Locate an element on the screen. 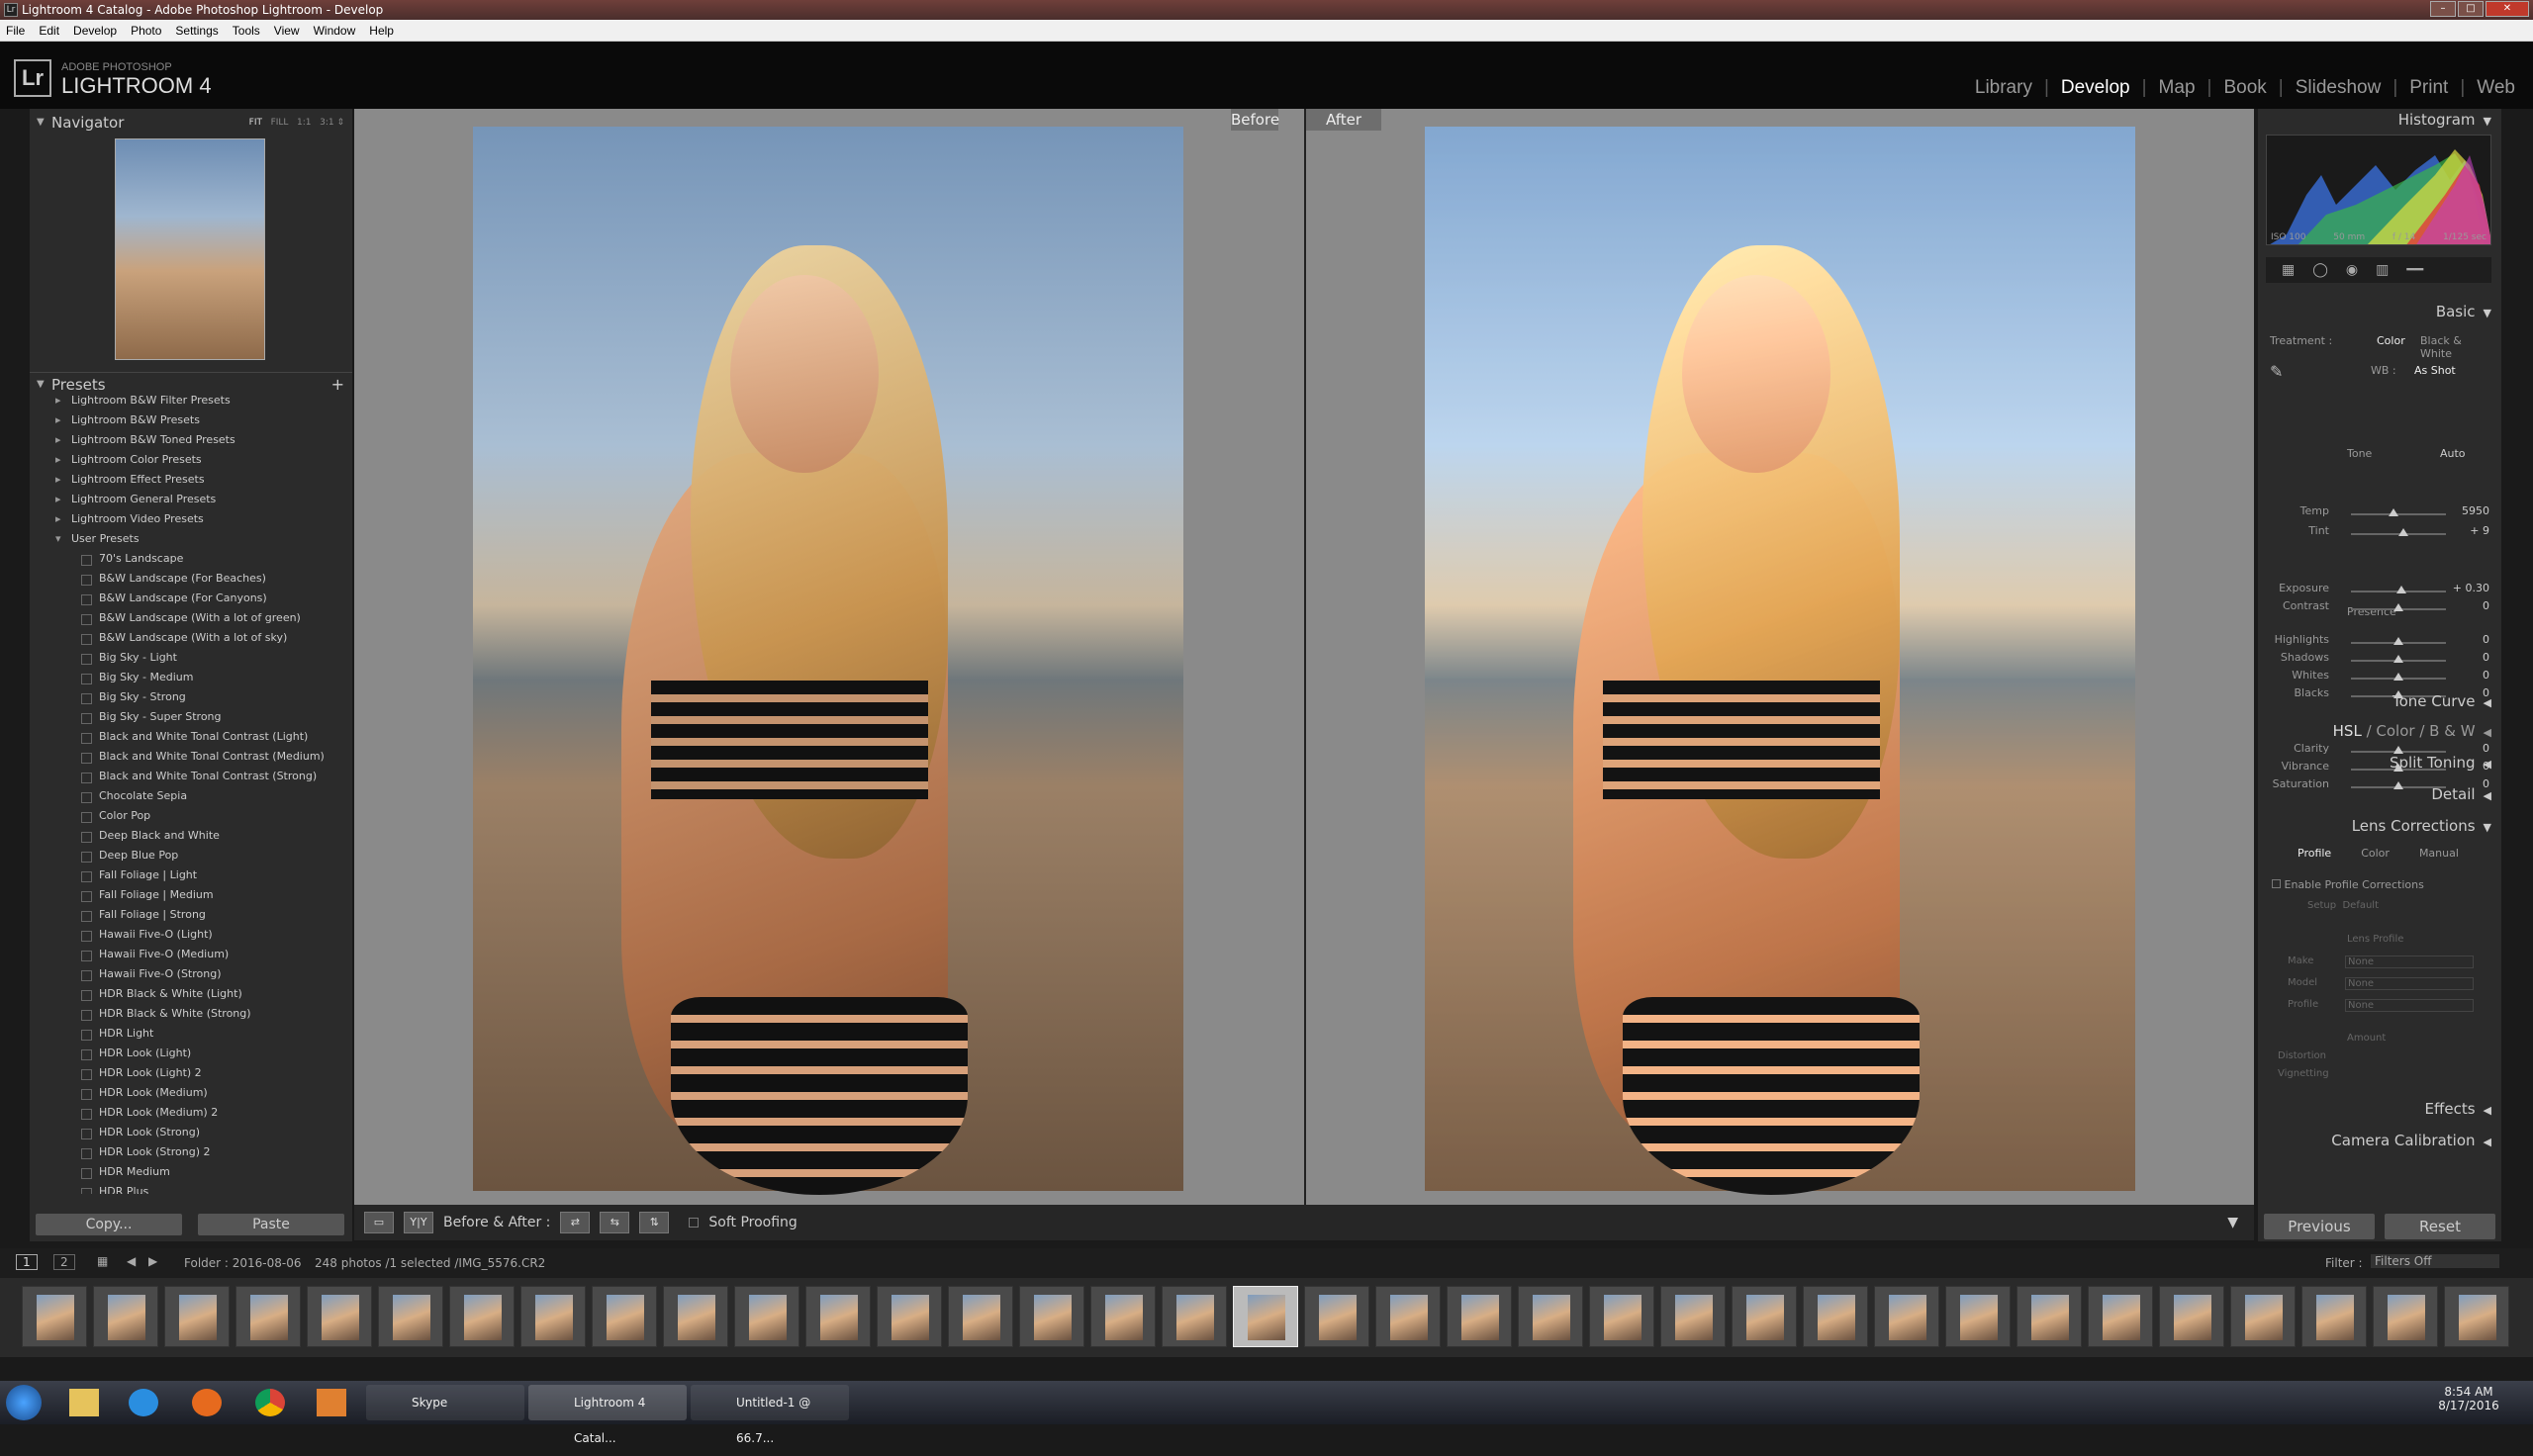 Image resolution: width=2533 pixels, height=1456 pixels. lens-corrections-header: Lens Corrections ▼ is located at coordinates (2422, 826).